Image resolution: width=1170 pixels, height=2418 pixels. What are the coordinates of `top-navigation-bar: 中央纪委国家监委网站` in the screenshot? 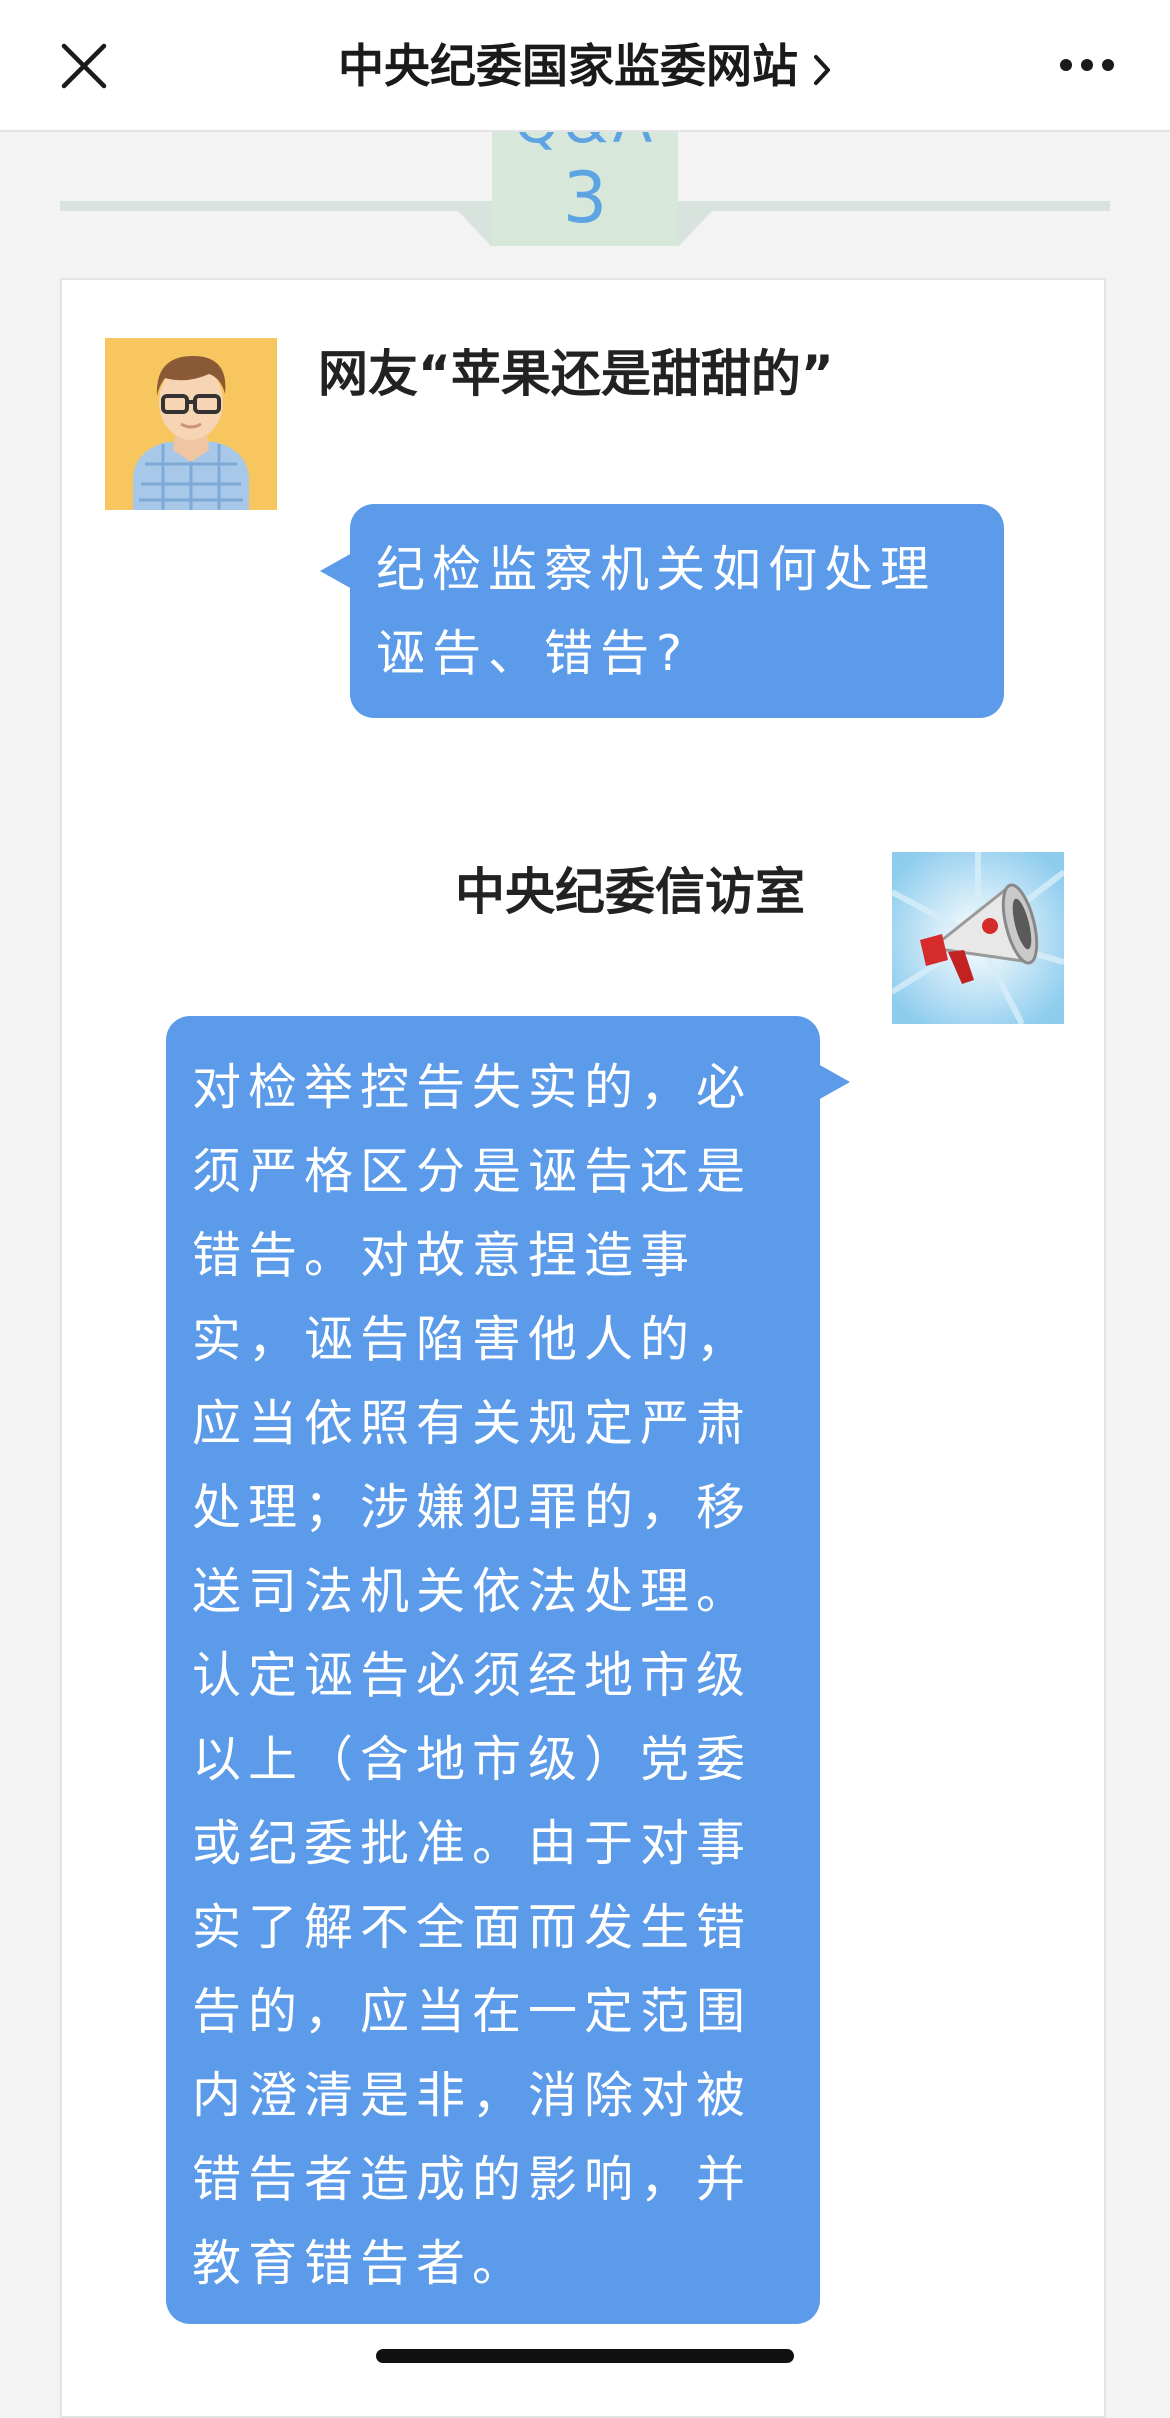 It's located at (585, 66).